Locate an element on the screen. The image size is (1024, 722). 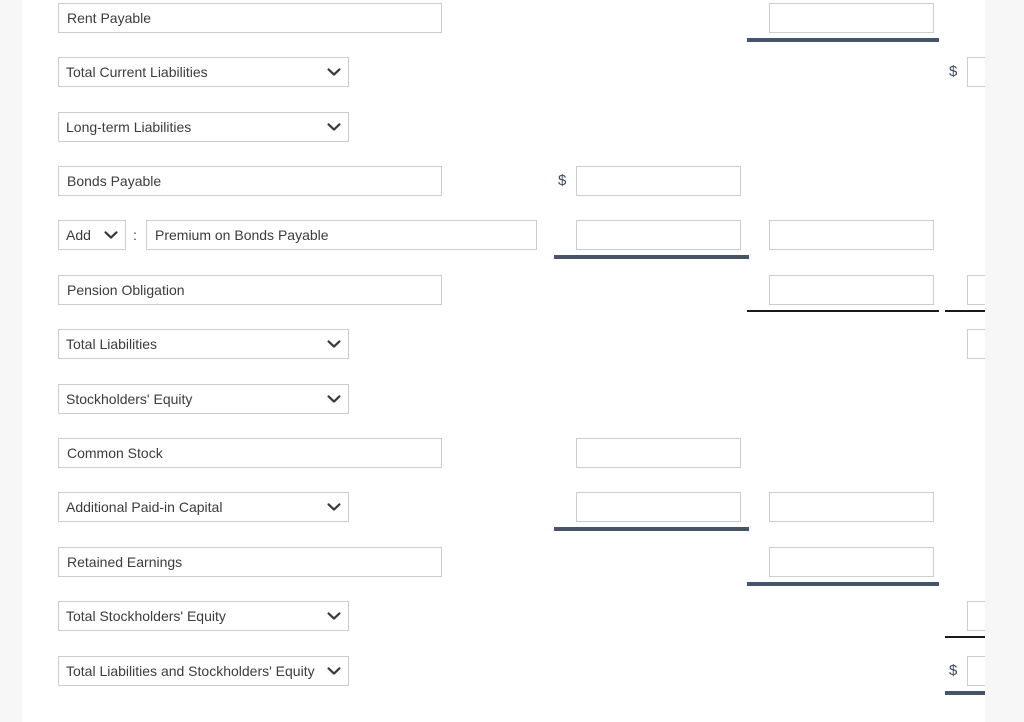
adjustment-type-select-premium-on-bonds-payable: Add is located at coordinates (92, 235).